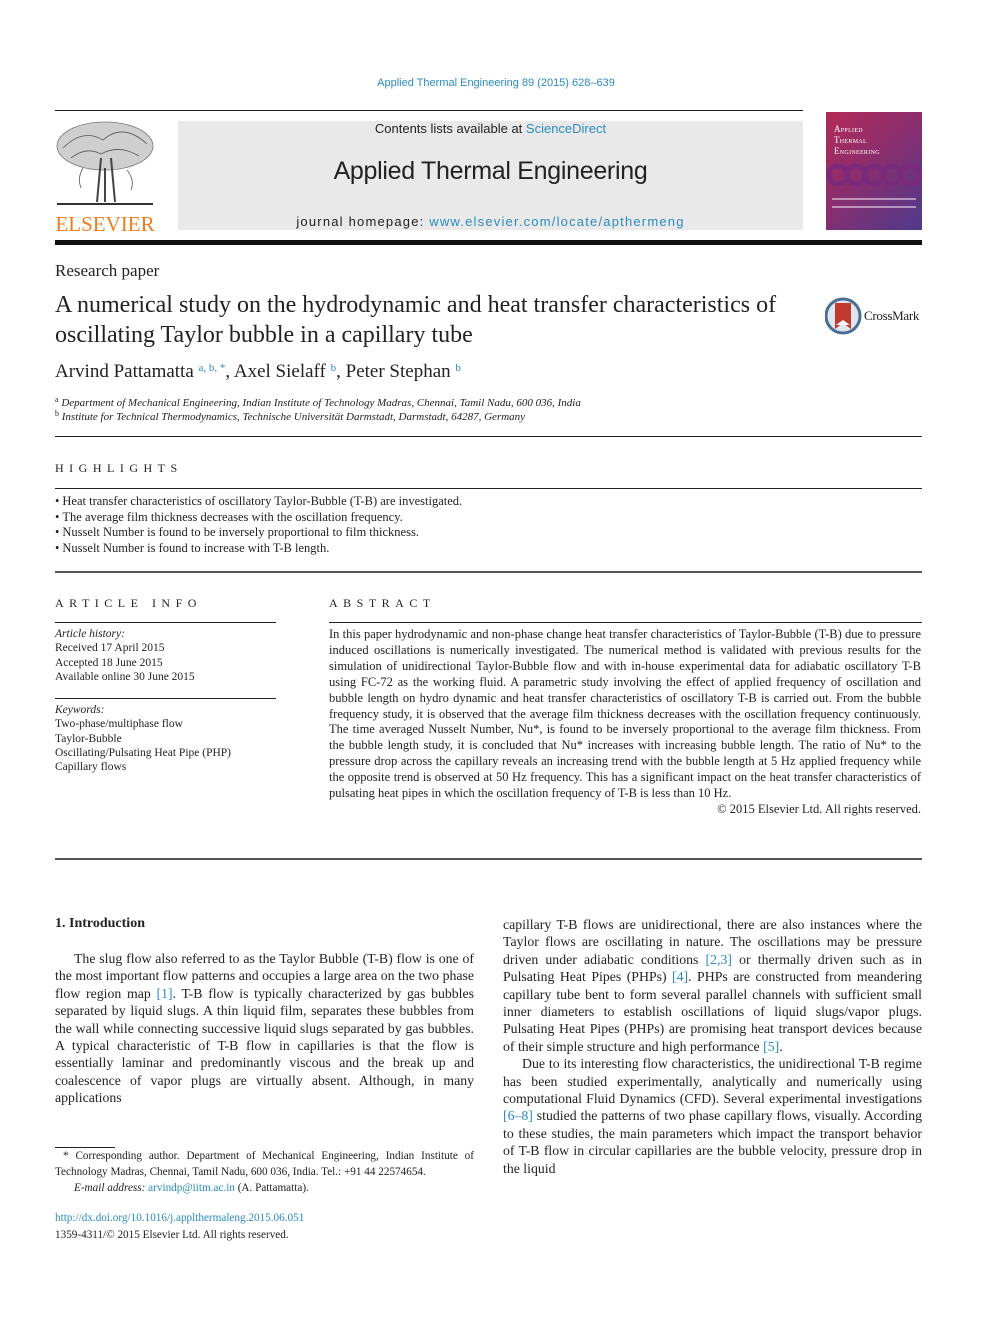 The image size is (992, 1323). What do you see at coordinates (165, 993) in the screenshot?
I see `reference-link: [1]` at bounding box center [165, 993].